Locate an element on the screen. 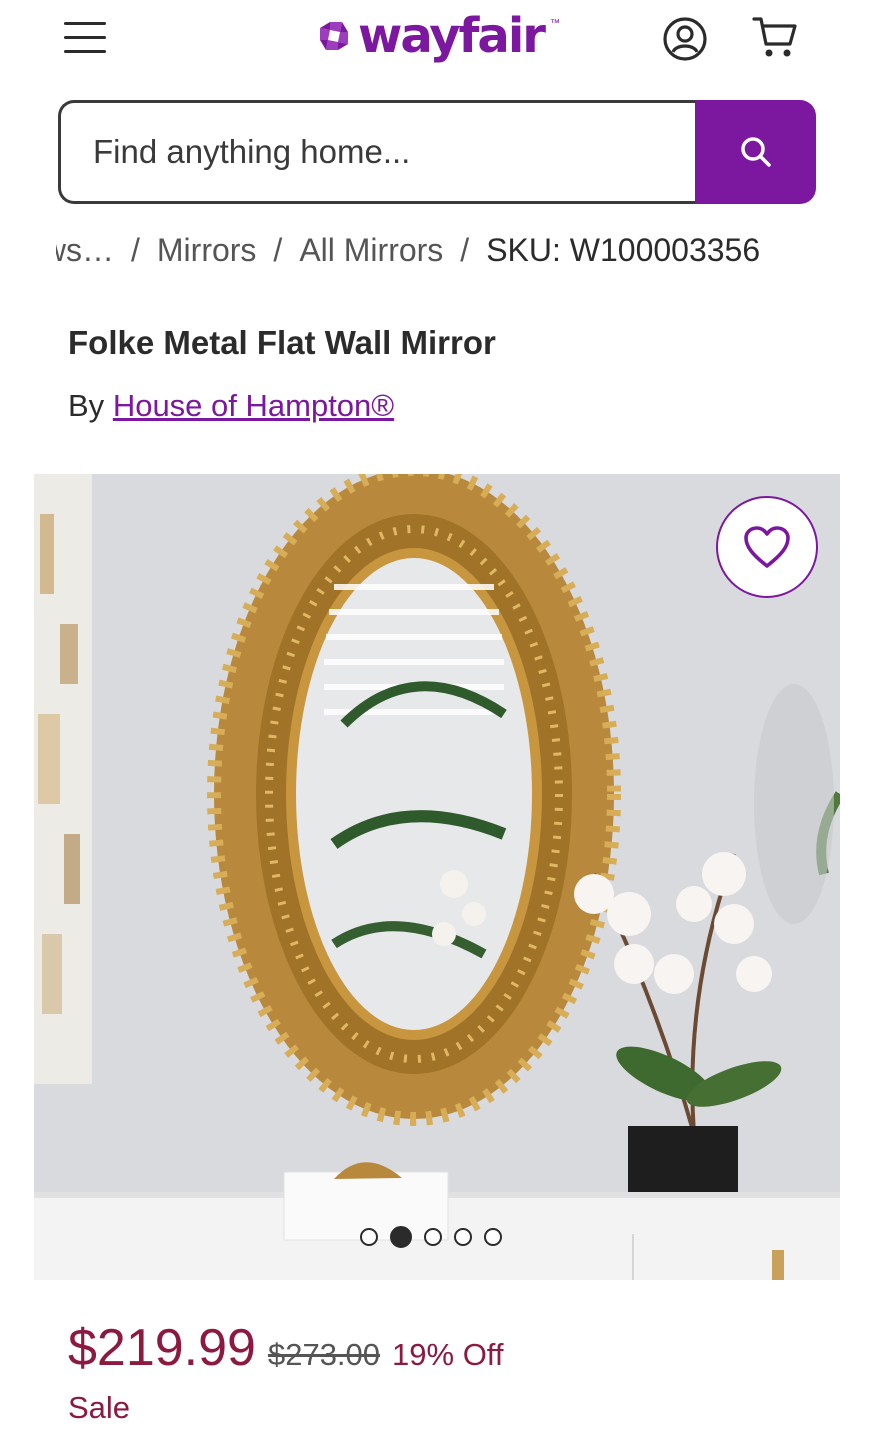 Image resolution: width=892 pixels, height=1440 pixels. wayfair-logo: wayfair ™ is located at coordinates (438, 36).